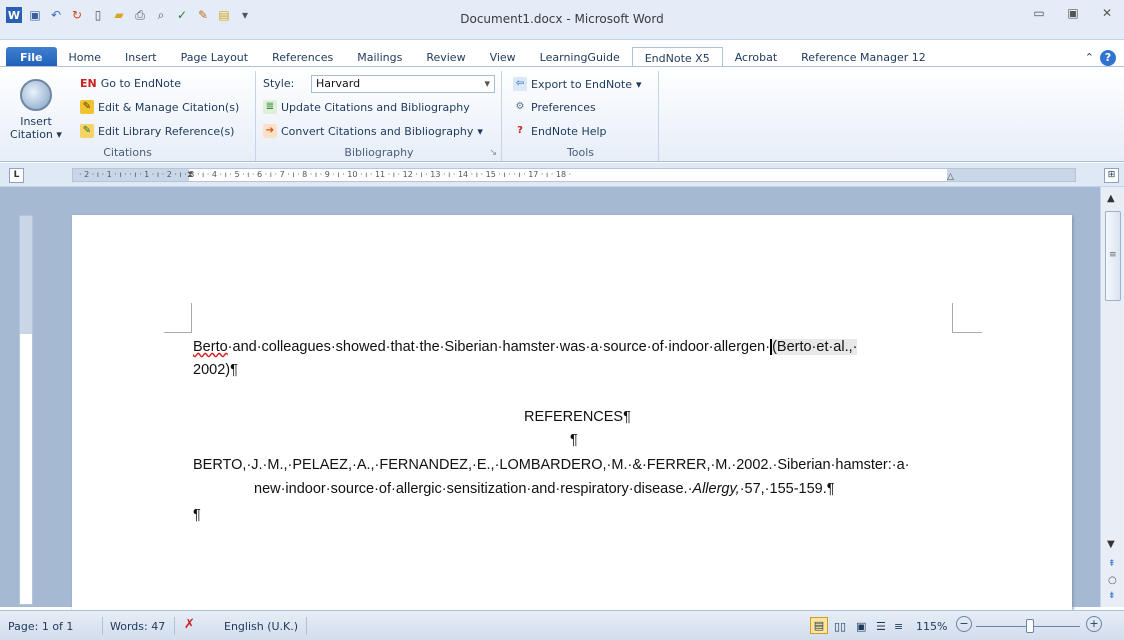  What do you see at coordinates (375, 107) in the screenshot?
I see `update-label: Update Citations and Bibliography` at bounding box center [375, 107].